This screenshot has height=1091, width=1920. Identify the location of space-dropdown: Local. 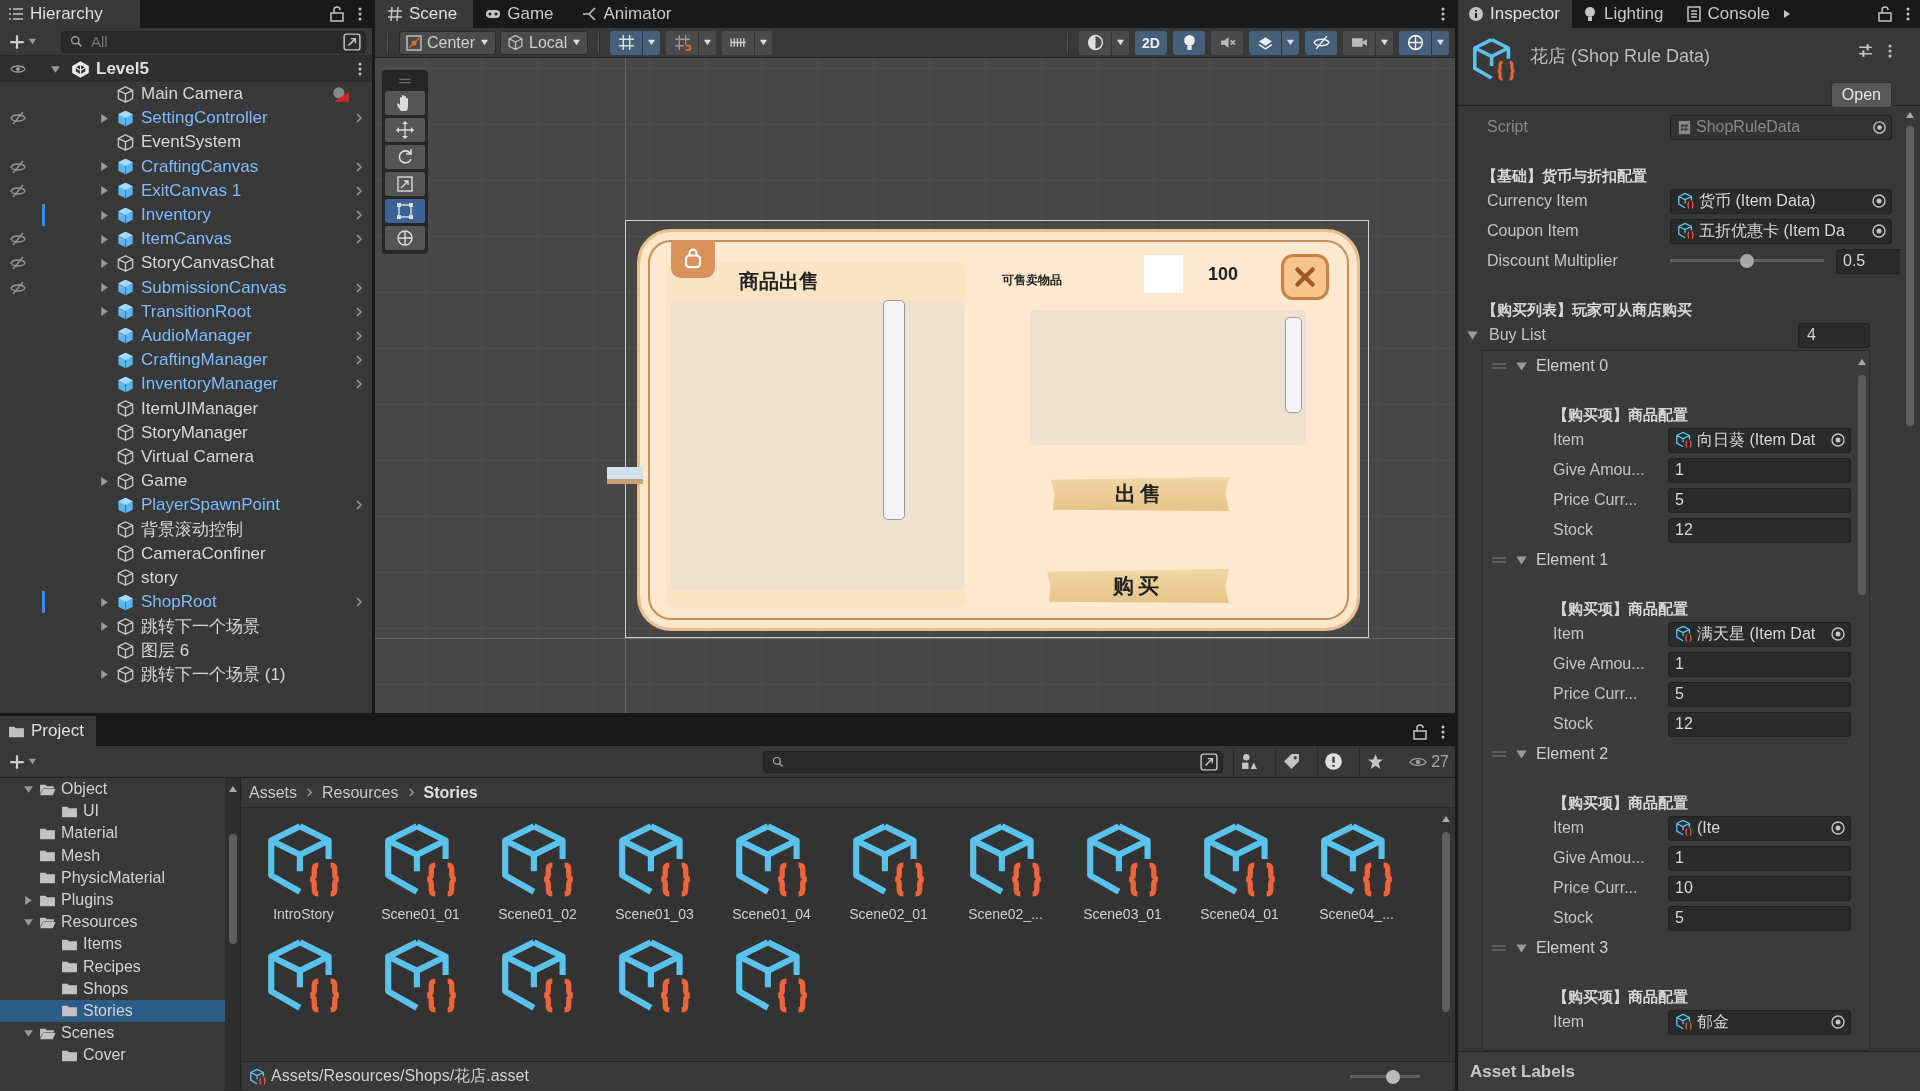
(544, 42).